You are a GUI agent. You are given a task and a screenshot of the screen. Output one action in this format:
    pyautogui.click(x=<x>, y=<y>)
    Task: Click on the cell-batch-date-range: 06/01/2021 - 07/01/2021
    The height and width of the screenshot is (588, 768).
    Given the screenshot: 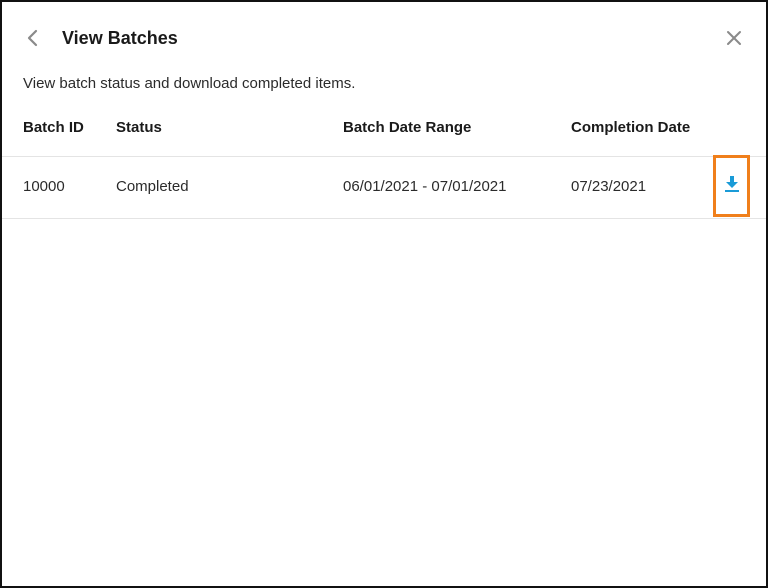 What is the action you would take?
    pyautogui.click(x=425, y=186)
    